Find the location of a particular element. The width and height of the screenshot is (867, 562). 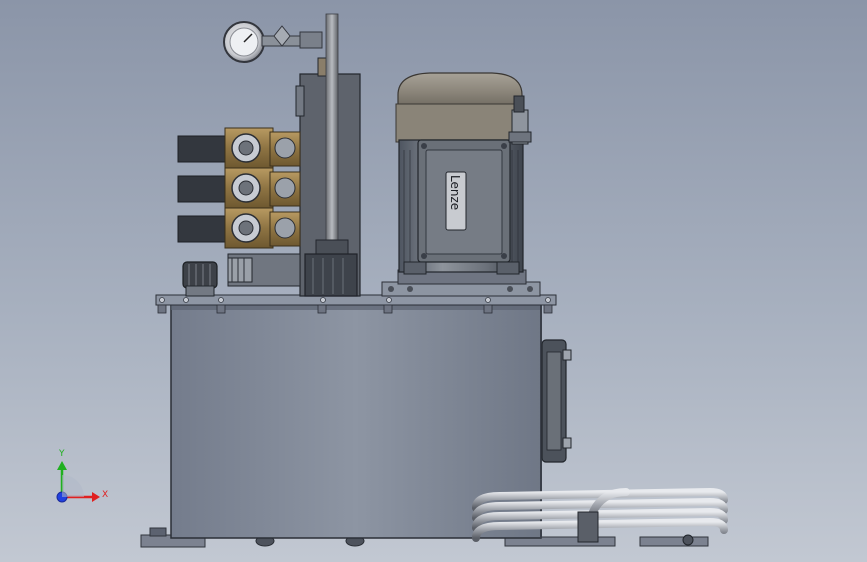

coordinate-triad: X Y is located at coordinates (82, 476).